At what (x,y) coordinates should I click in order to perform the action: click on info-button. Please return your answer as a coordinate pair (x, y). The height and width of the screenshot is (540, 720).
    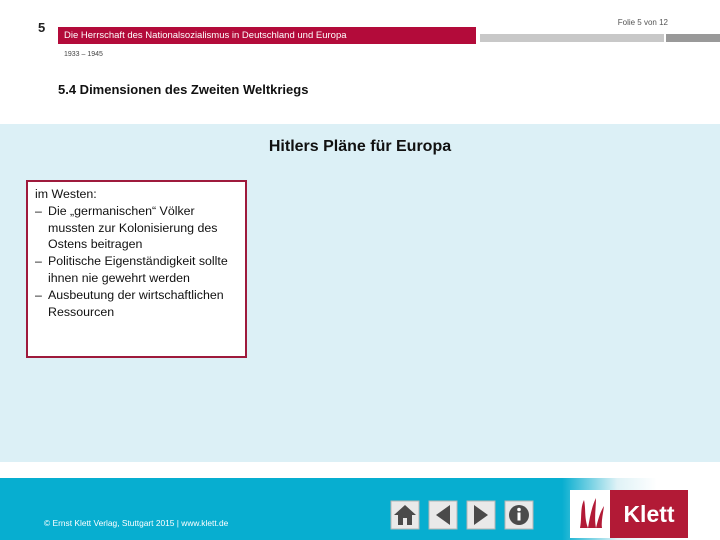
    Looking at the image, I should click on (519, 515).